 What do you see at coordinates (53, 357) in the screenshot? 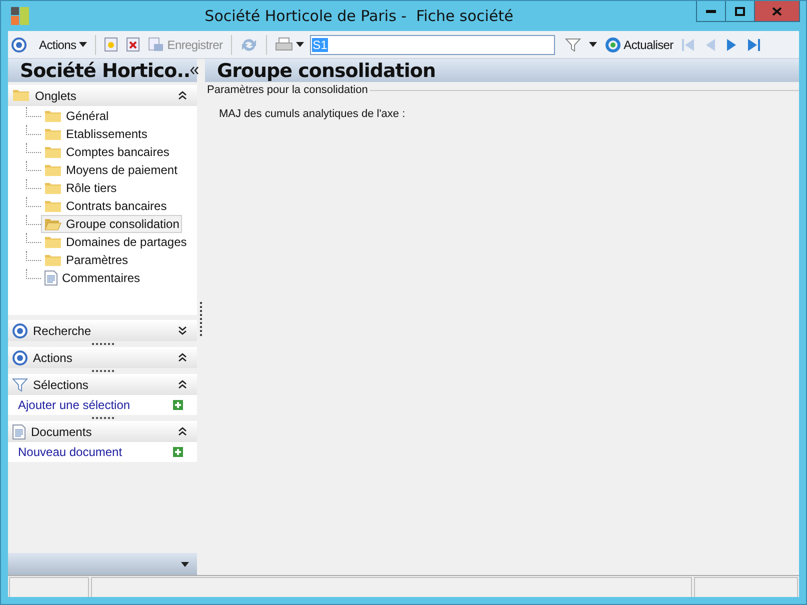
I see `panel-title: Actions` at bounding box center [53, 357].